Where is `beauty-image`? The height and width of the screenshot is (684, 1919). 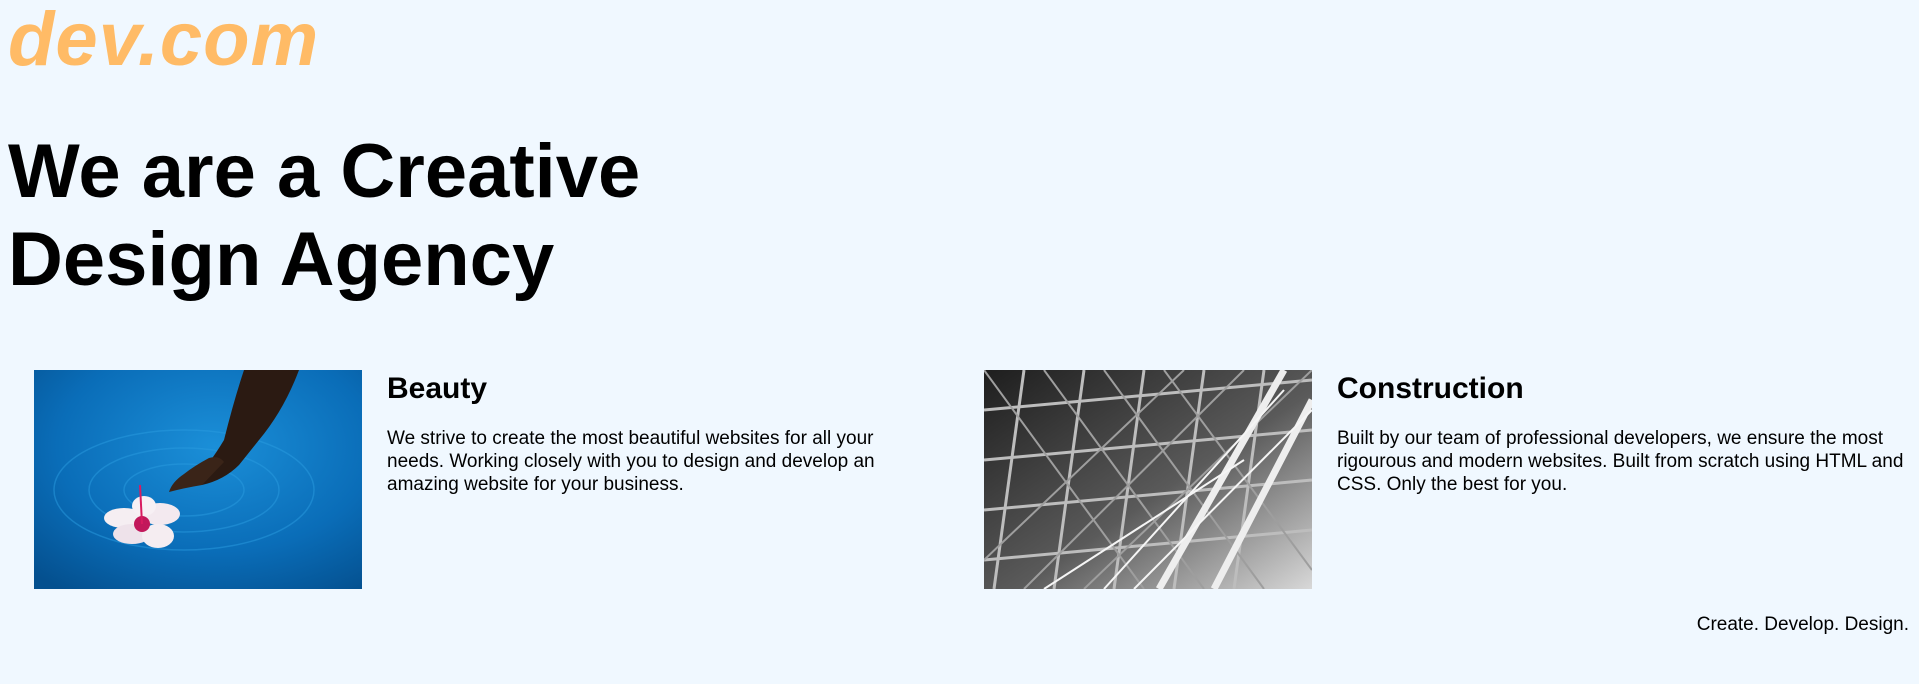
beauty-image is located at coordinates (198, 479).